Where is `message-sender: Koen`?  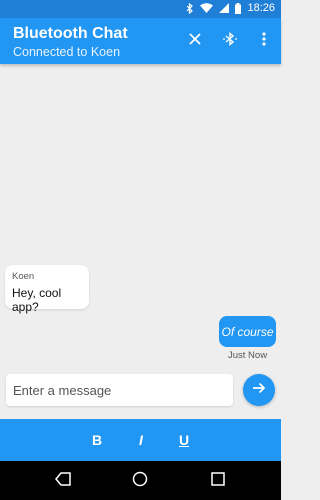 message-sender: Koen is located at coordinates (23, 276).